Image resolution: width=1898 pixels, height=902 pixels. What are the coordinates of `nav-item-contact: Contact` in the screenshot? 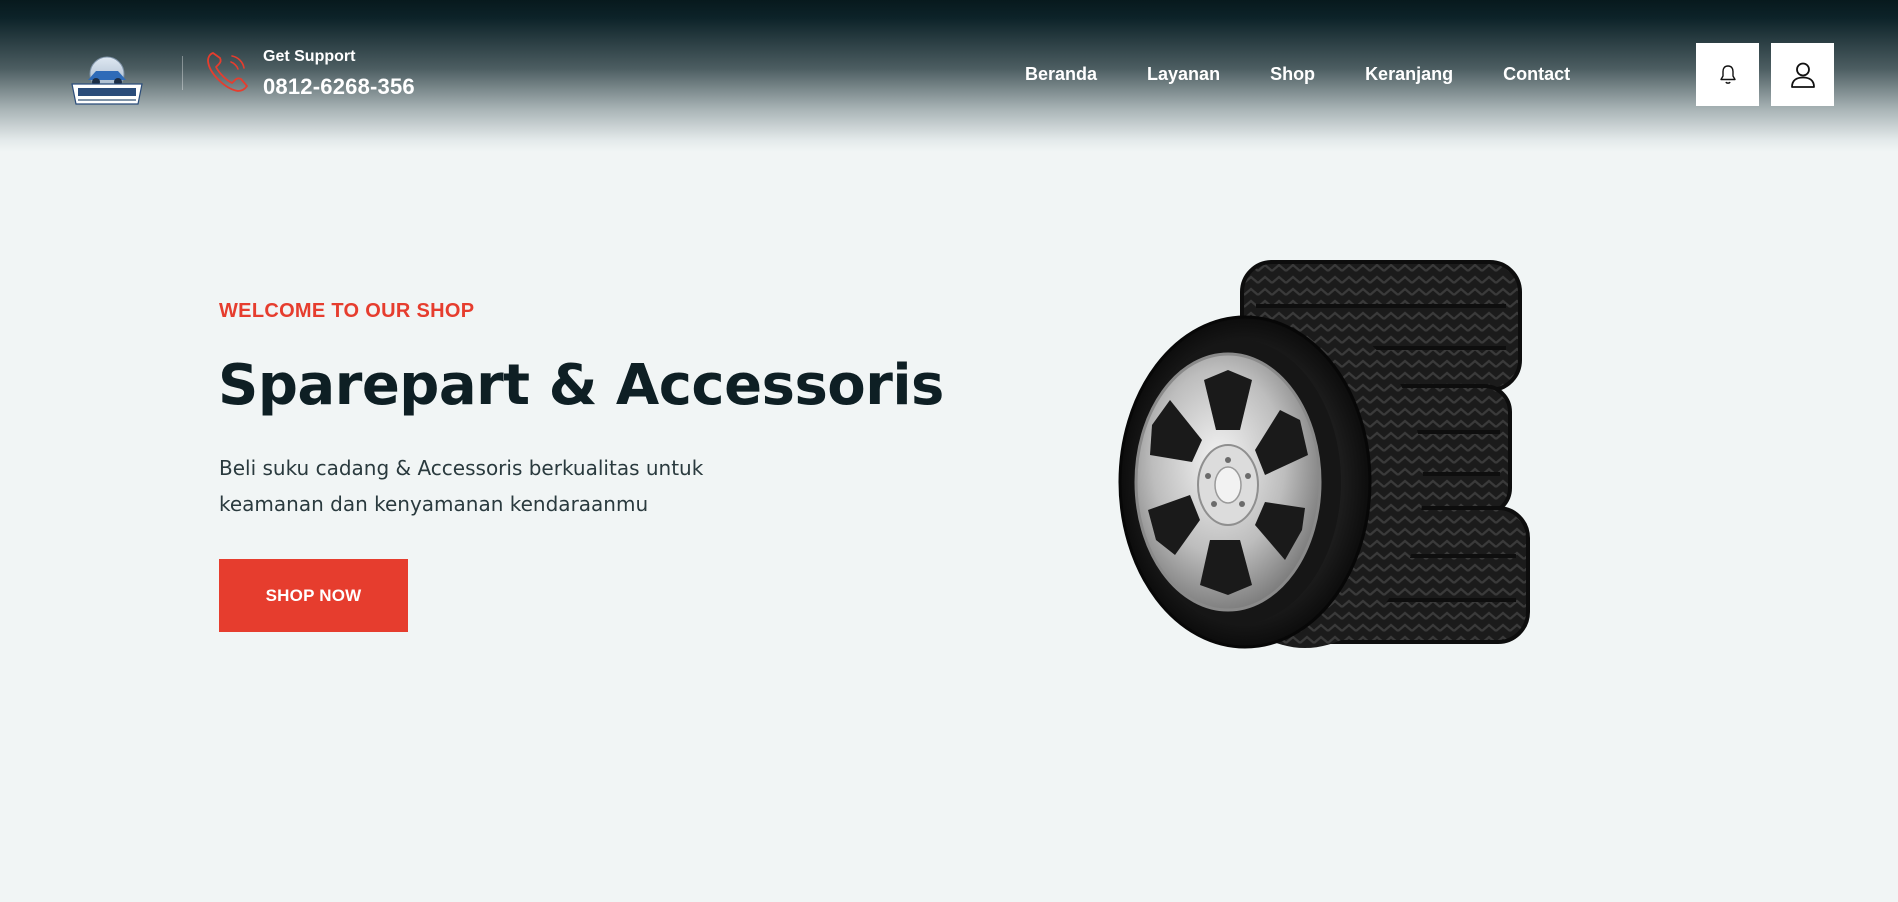 It's located at (1536, 74).